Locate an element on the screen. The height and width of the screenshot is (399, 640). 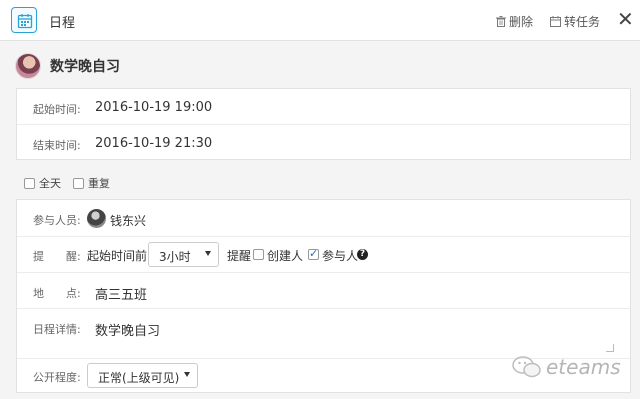
location-value: 高三五班 is located at coordinates (121, 293).